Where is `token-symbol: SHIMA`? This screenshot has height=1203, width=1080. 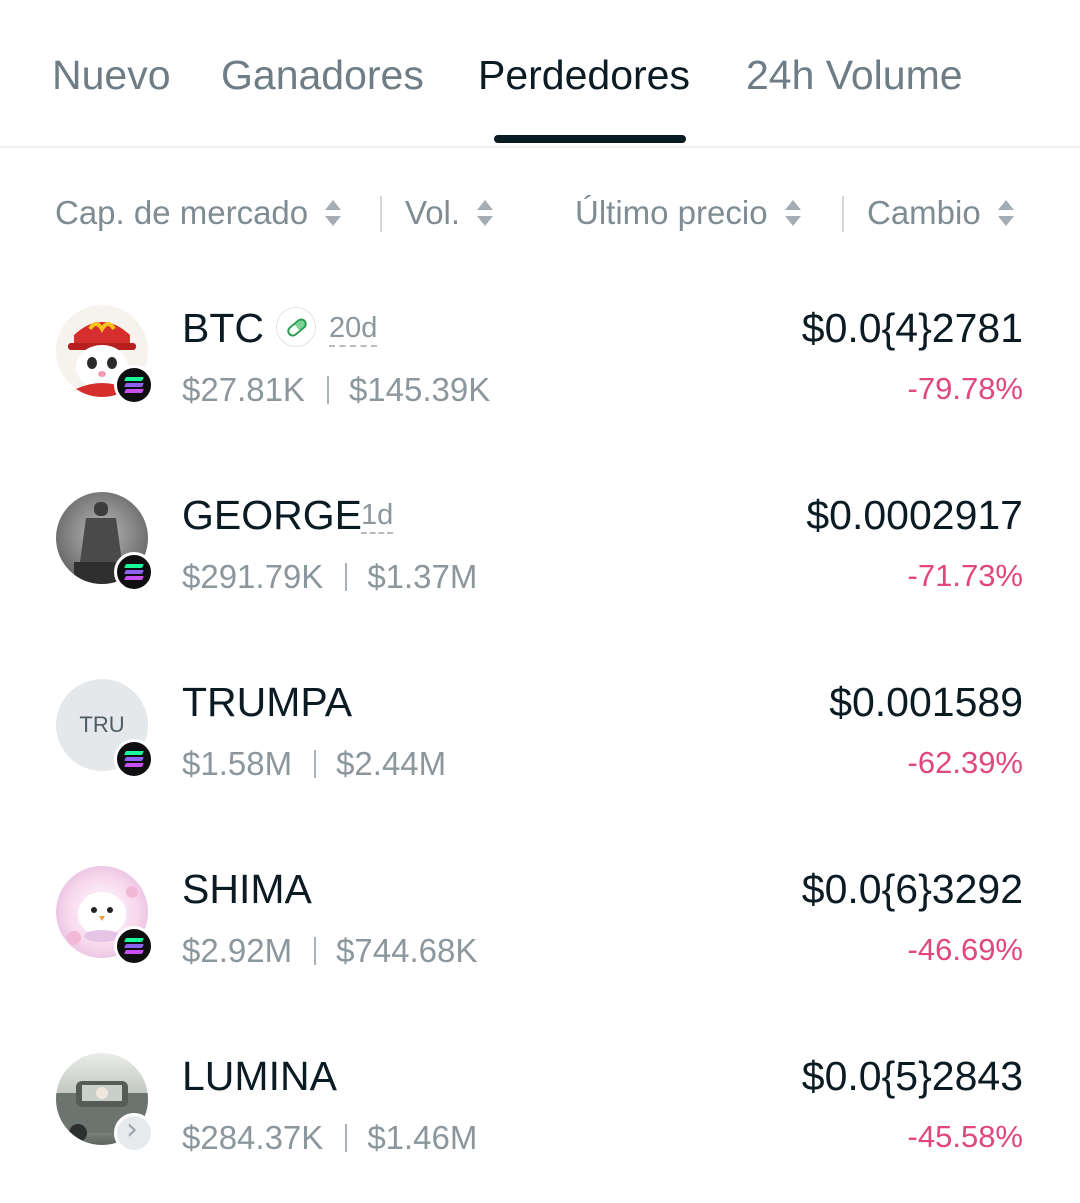 token-symbol: SHIMA is located at coordinates (247, 889).